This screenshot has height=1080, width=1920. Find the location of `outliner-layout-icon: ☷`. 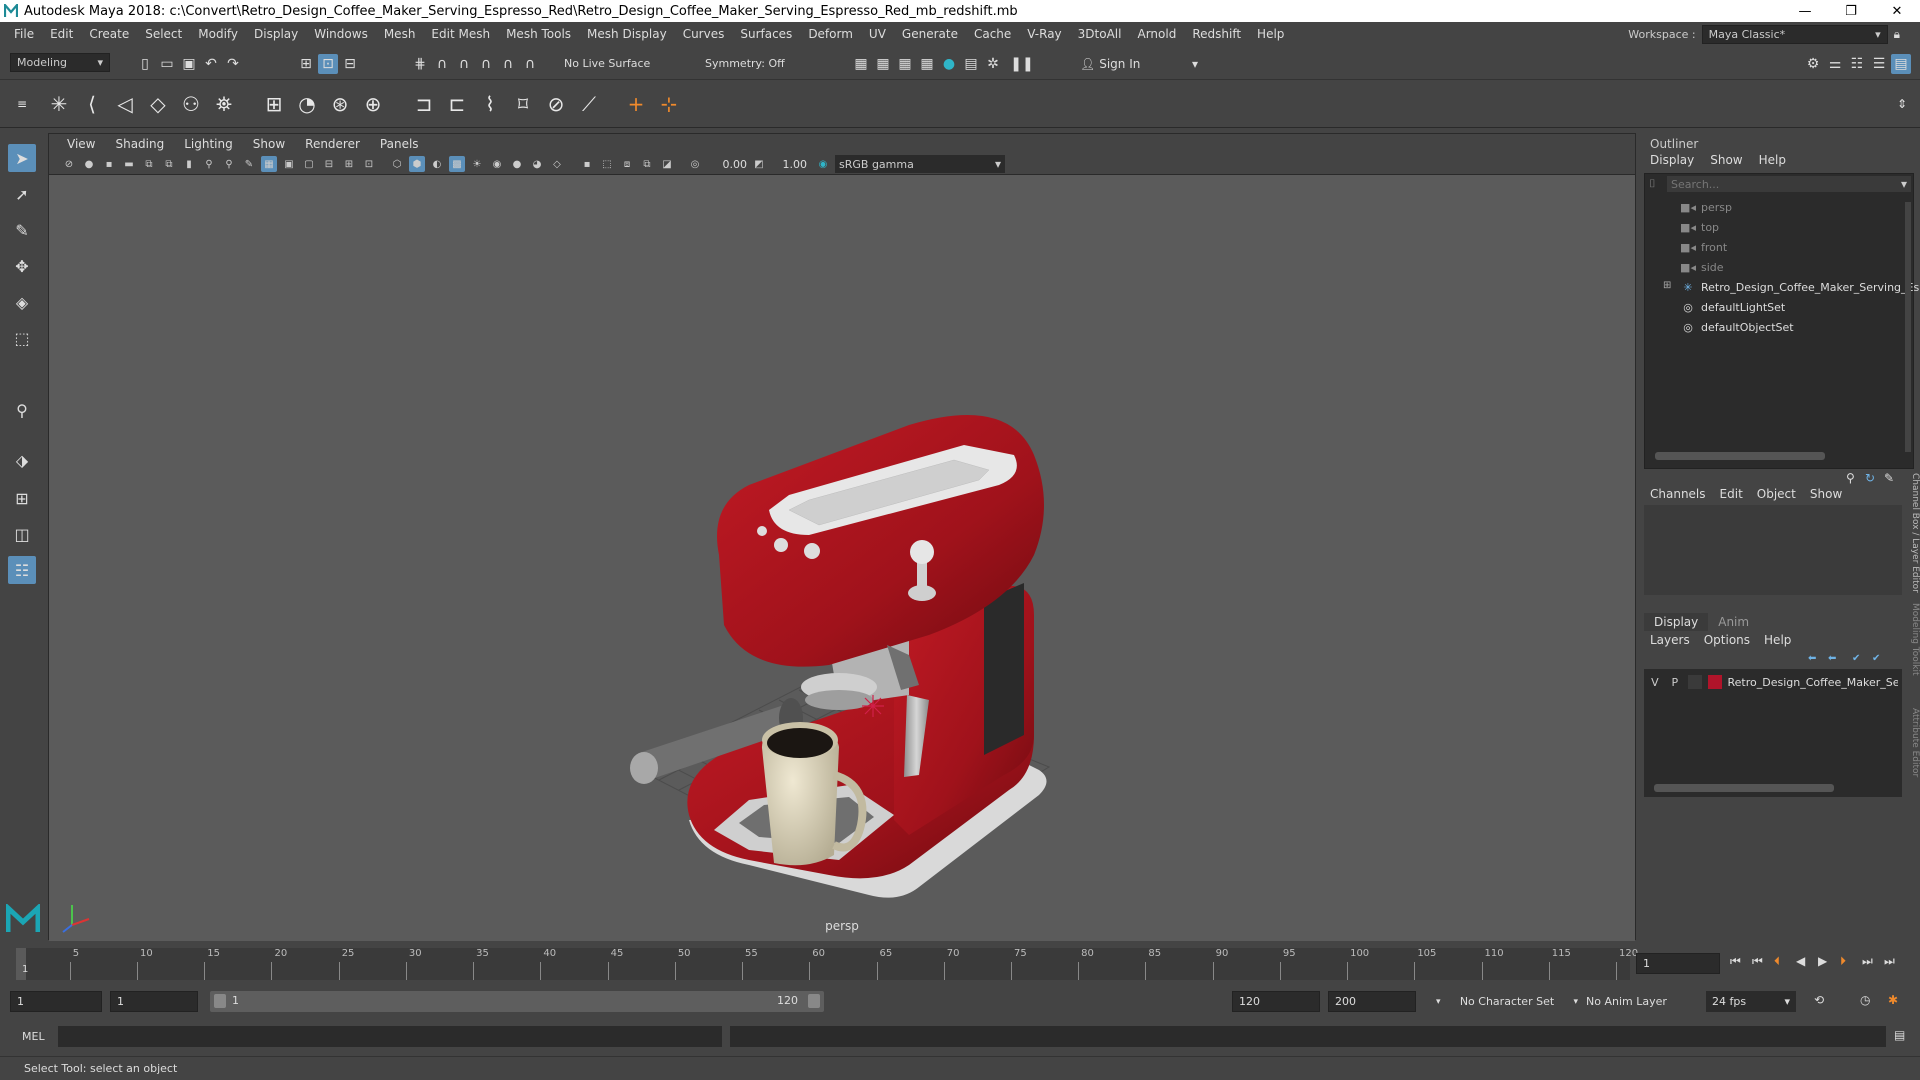

outliner-layout-icon: ☷ is located at coordinates (22, 570).